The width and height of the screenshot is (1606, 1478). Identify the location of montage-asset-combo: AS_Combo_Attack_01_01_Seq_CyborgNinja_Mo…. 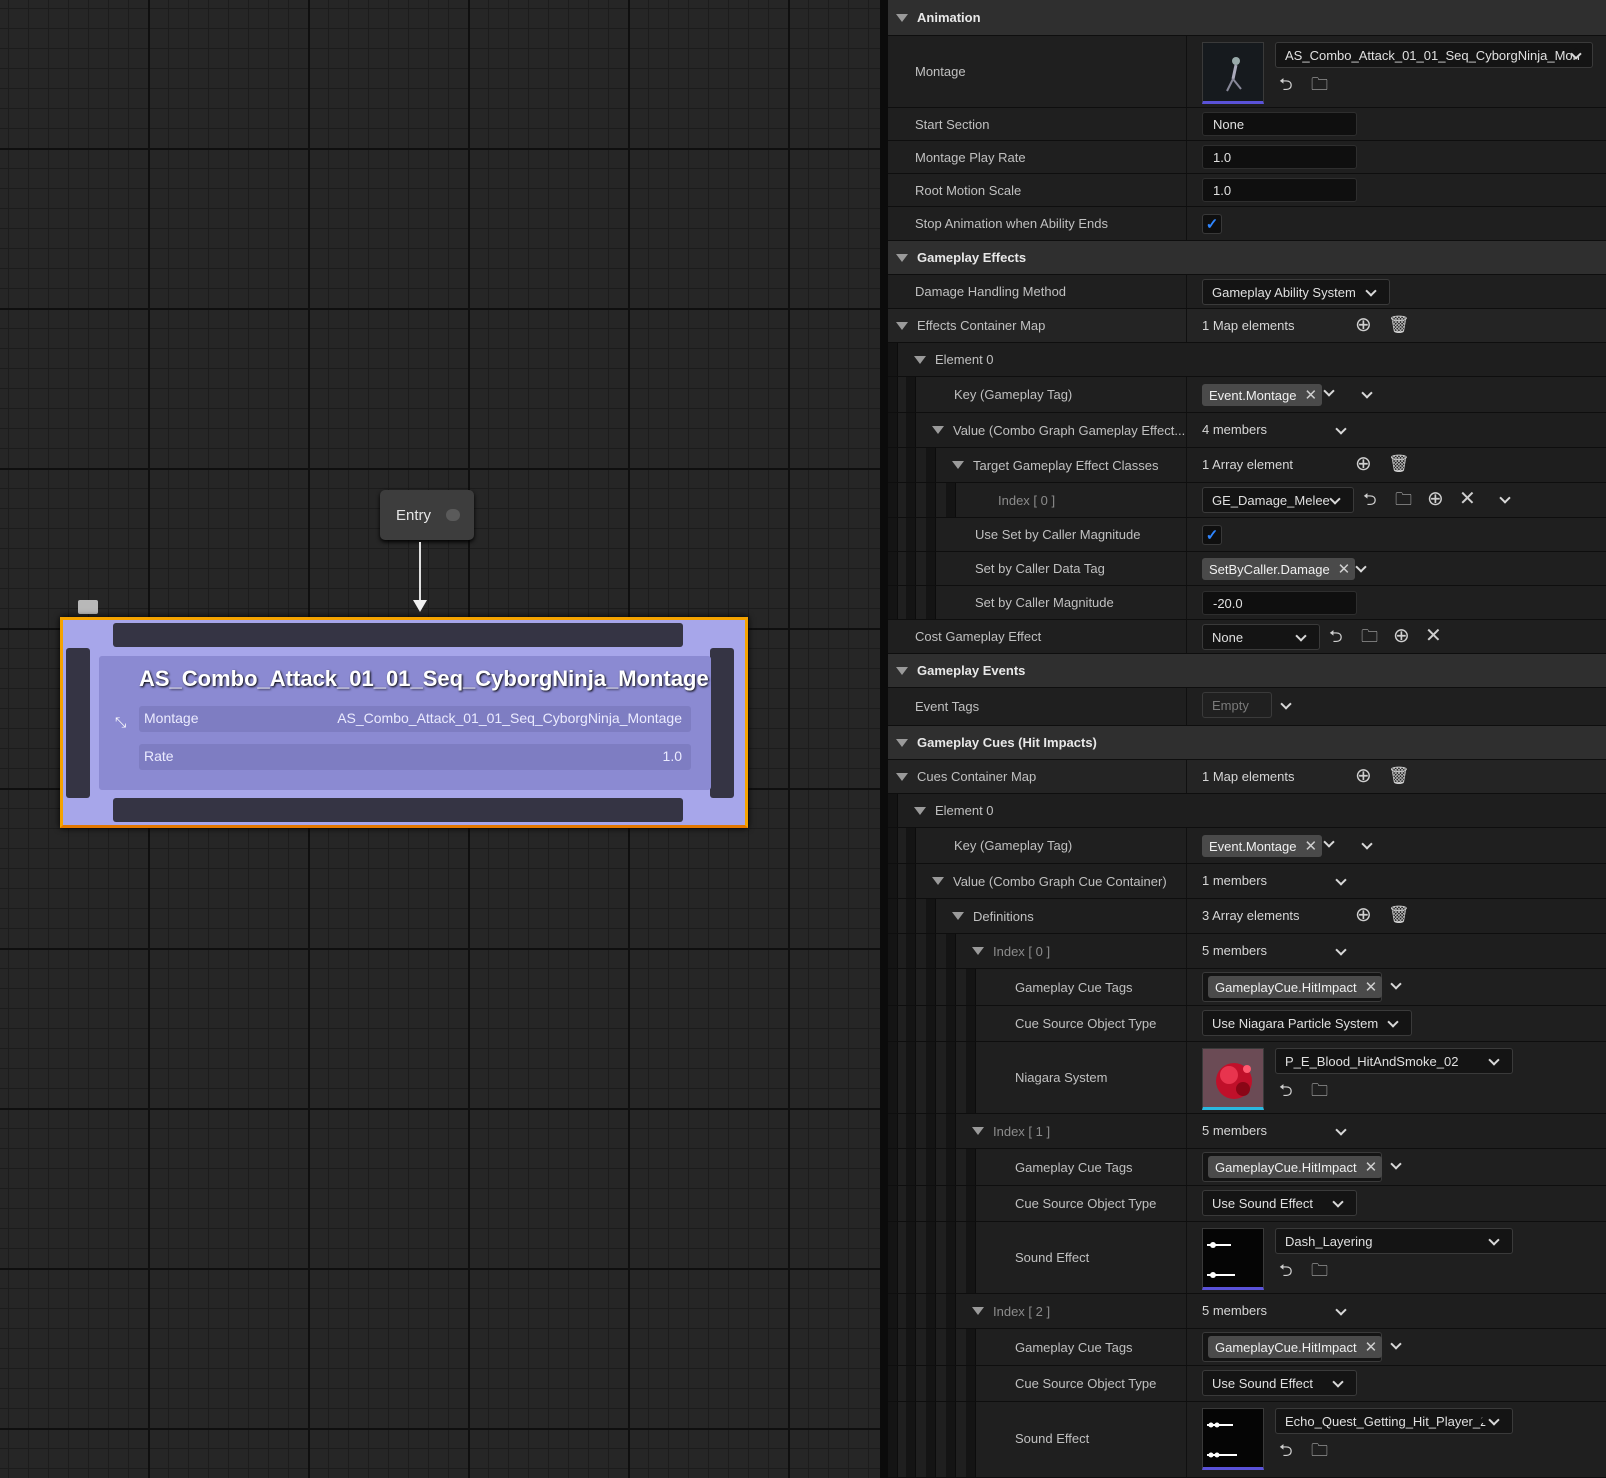
(1434, 55).